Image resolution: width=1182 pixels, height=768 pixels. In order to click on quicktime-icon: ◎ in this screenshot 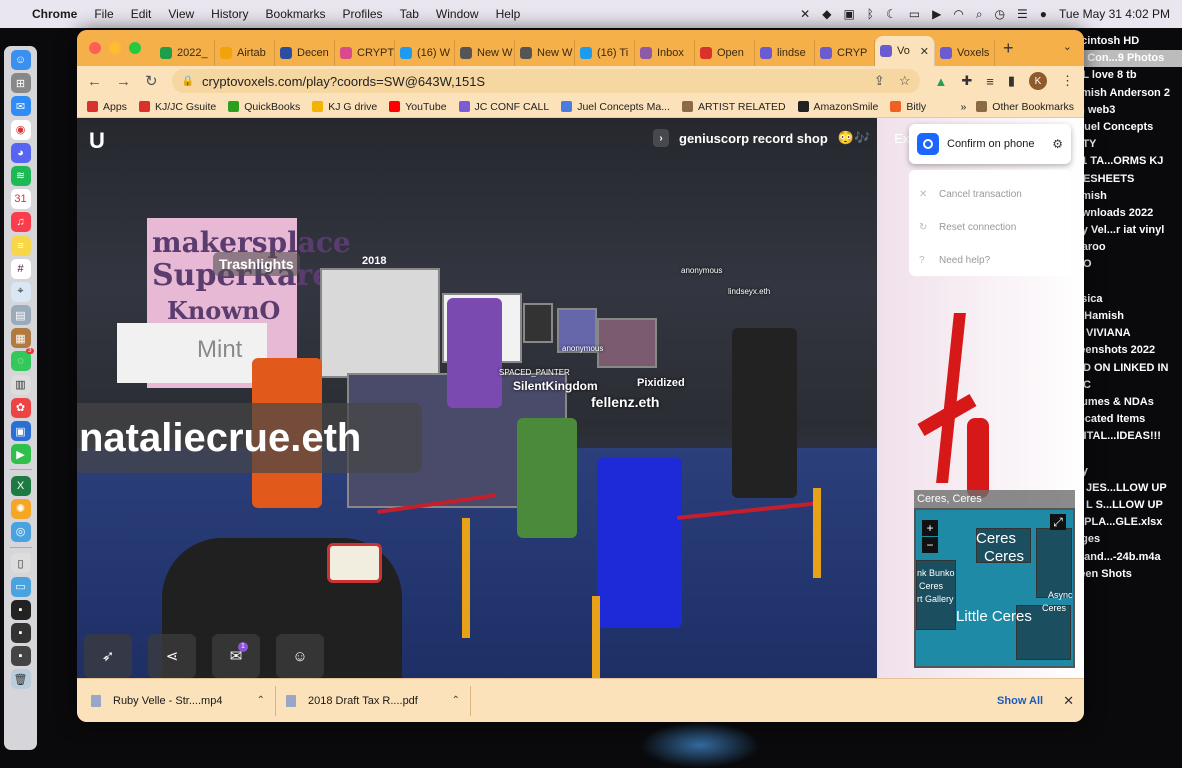, I will do `click(20, 531)`.